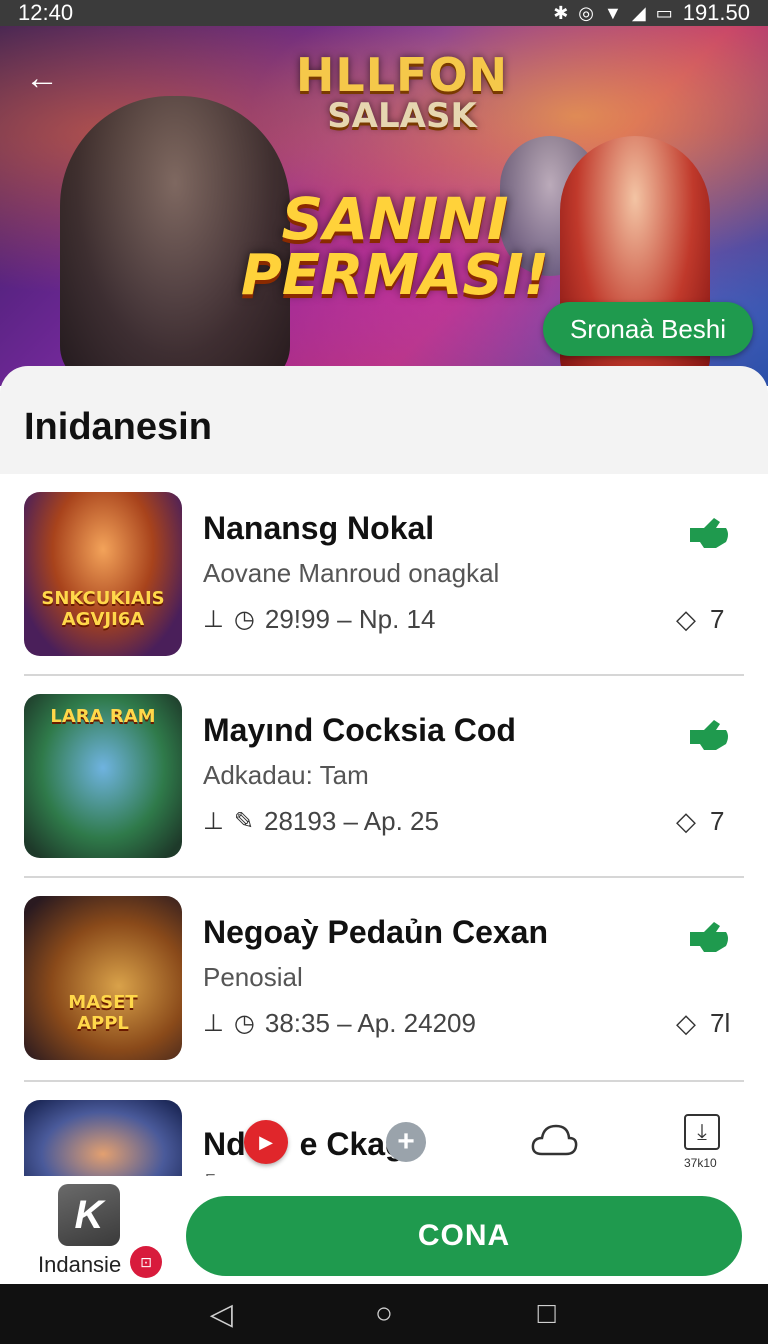 Image resolution: width=768 pixels, height=1344 pixels. What do you see at coordinates (384, 1081) in the screenshot?
I see `divider` at bounding box center [384, 1081].